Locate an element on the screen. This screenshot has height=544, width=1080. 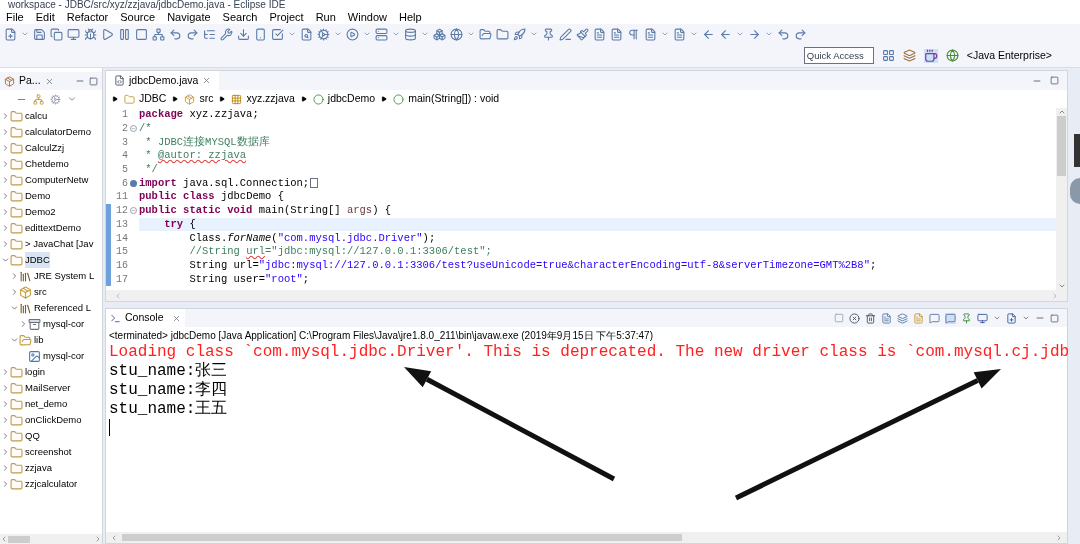
scroll-lock-icon is located at coordinates (902, 318).